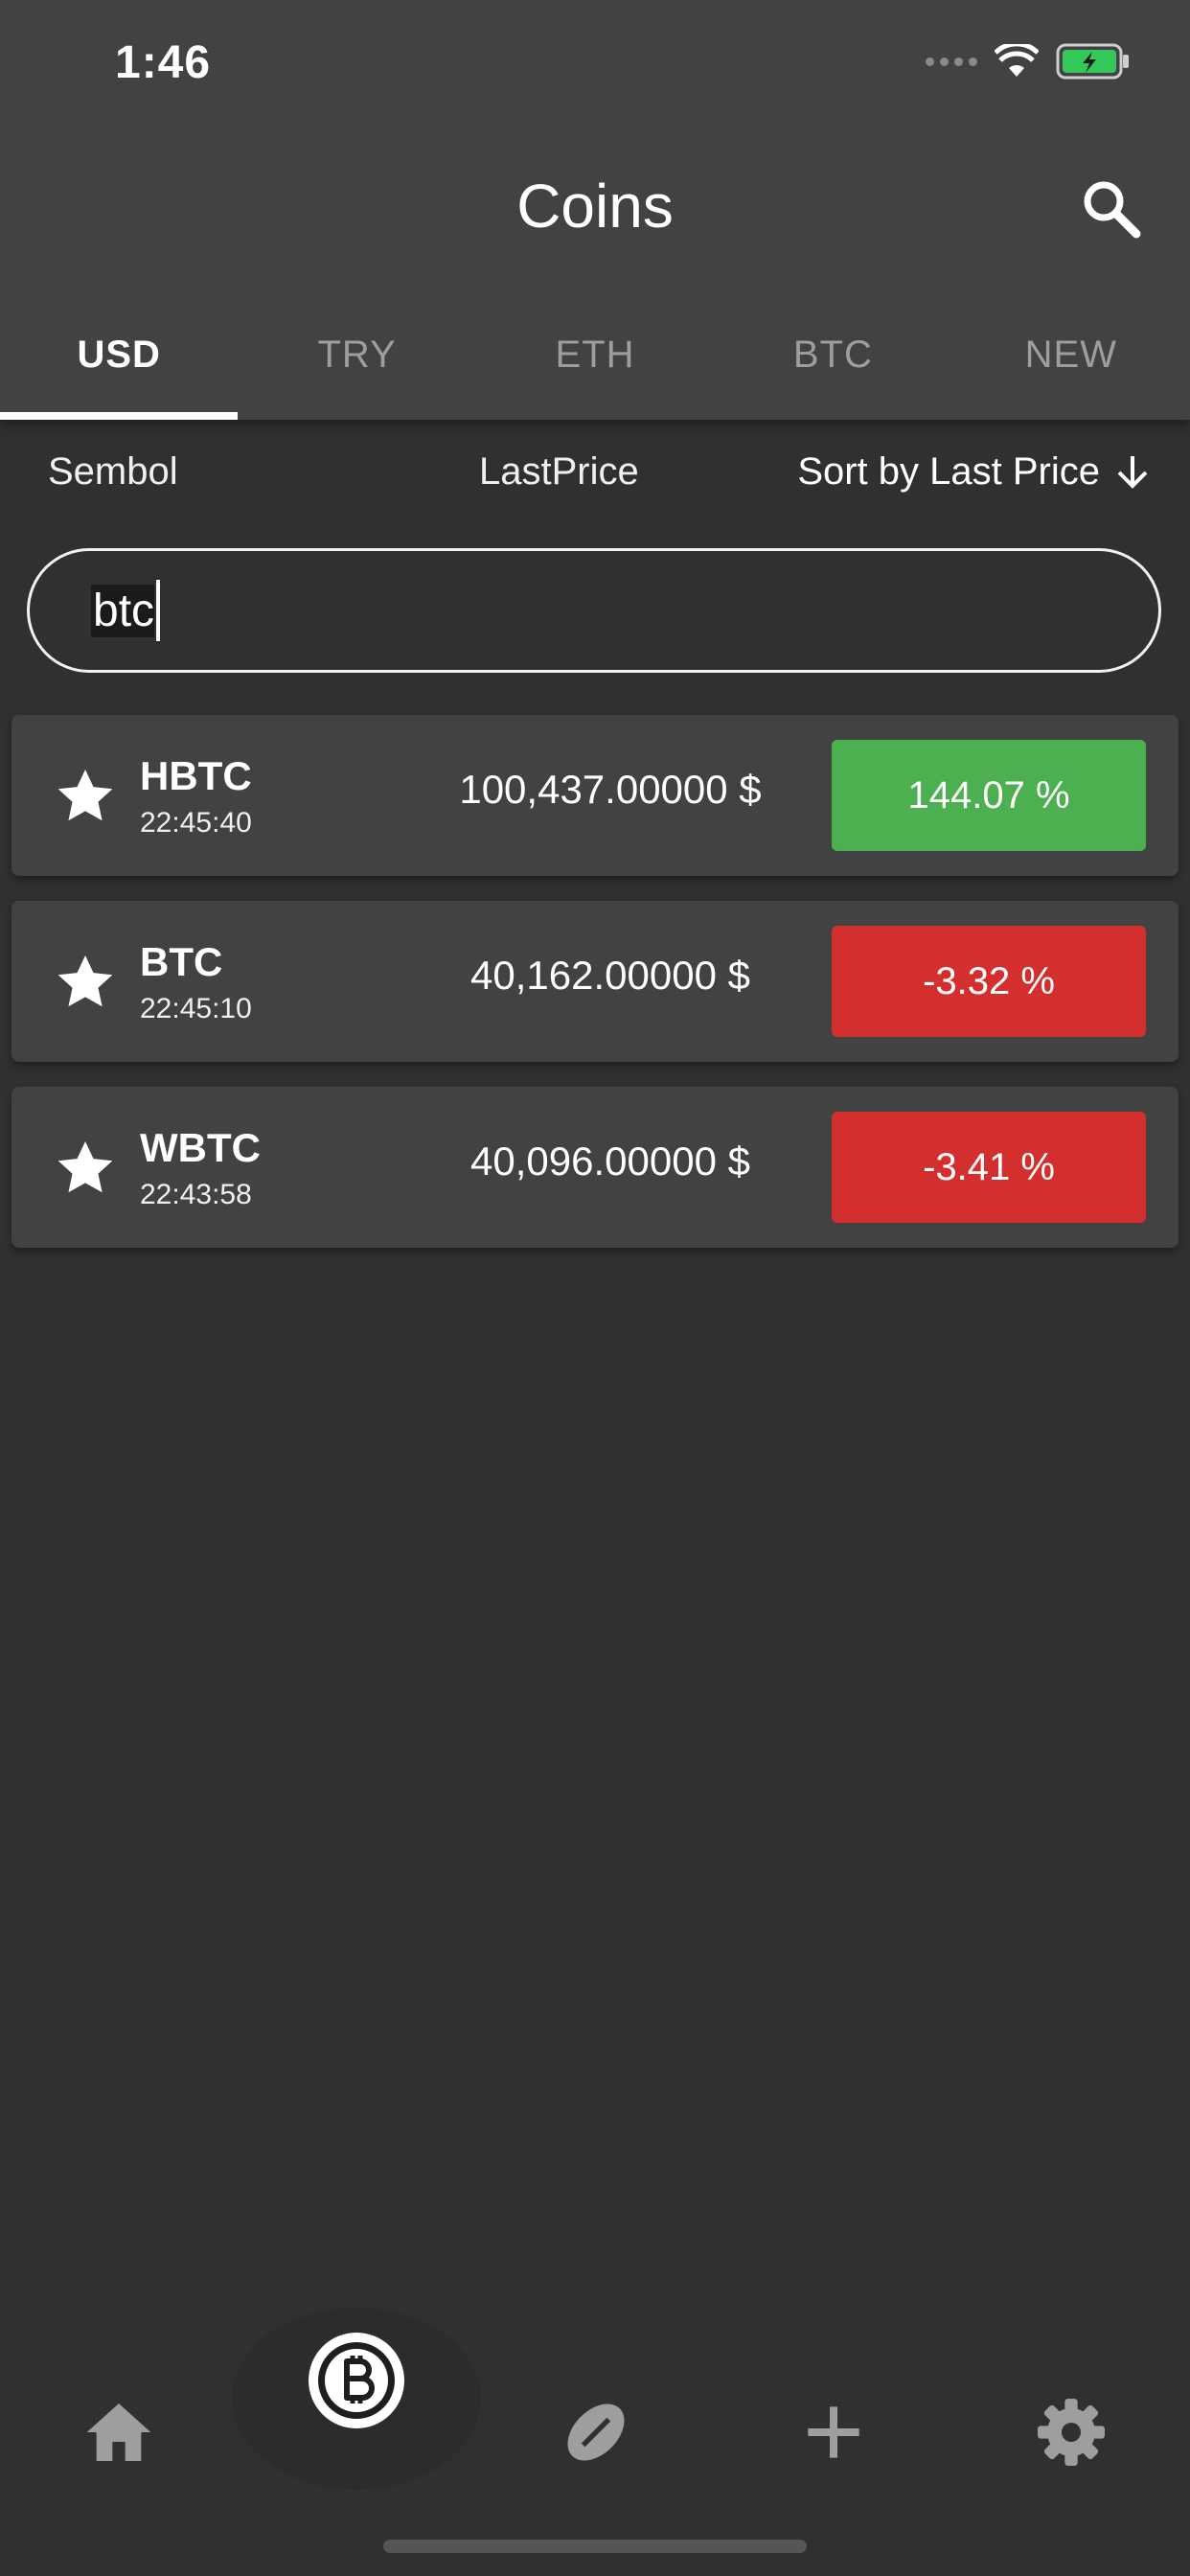  Describe the element at coordinates (357, 368) in the screenshot. I see `tab-try: TRY` at that location.